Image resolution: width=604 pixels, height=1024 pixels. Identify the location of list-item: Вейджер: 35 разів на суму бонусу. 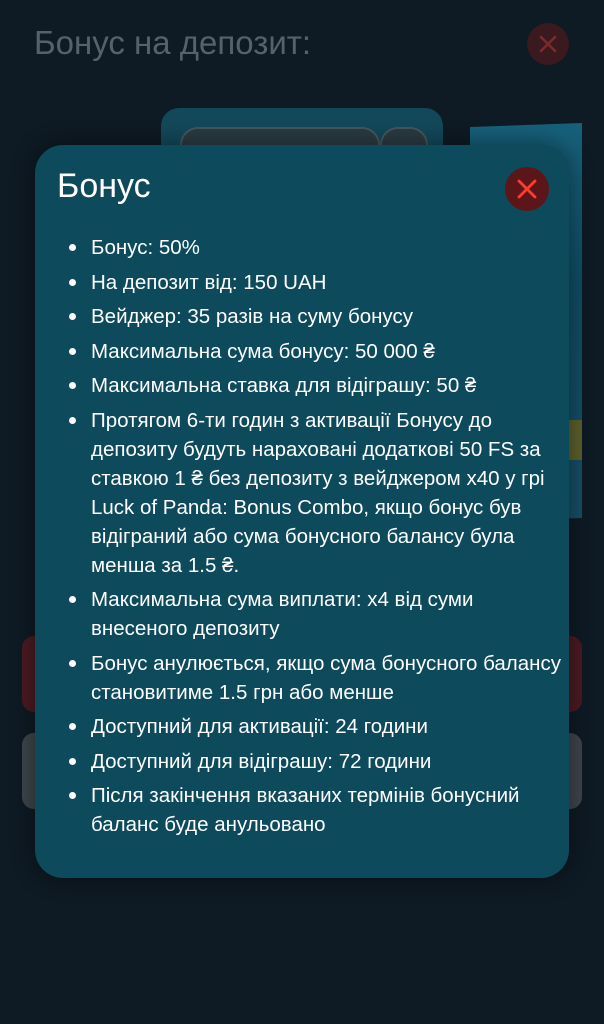
(315, 316).